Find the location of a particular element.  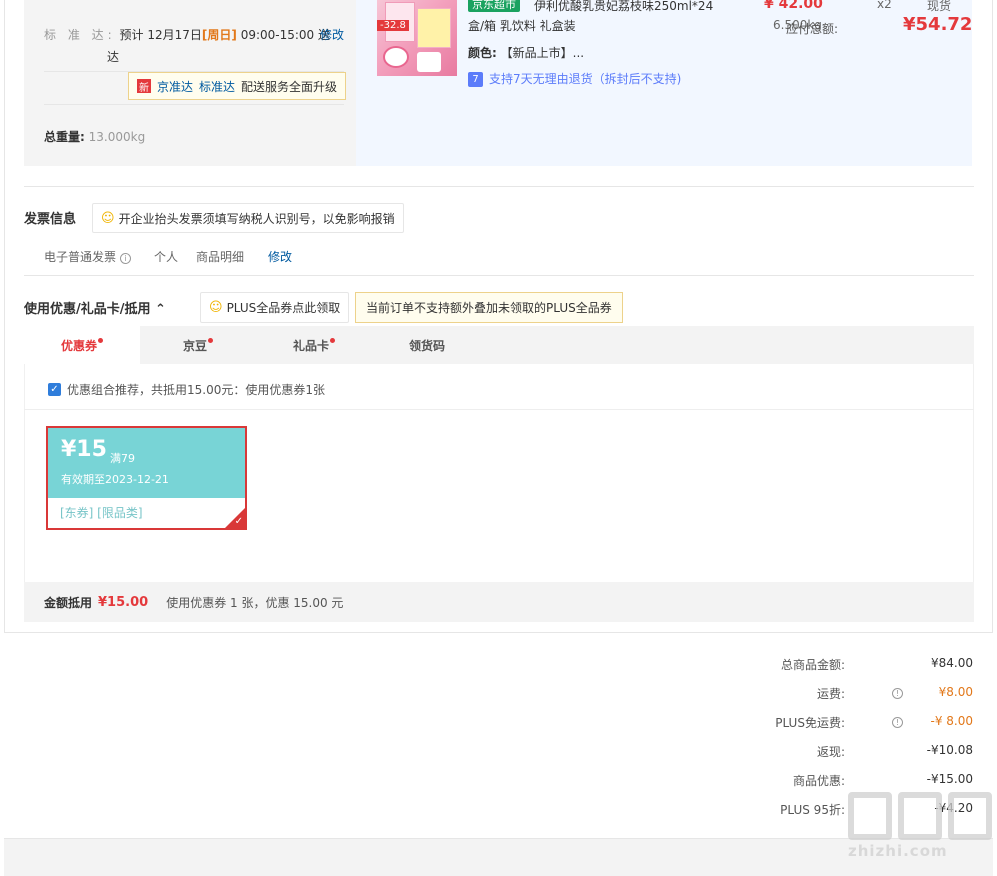

jzd-link: 京准达 is located at coordinates (175, 86).